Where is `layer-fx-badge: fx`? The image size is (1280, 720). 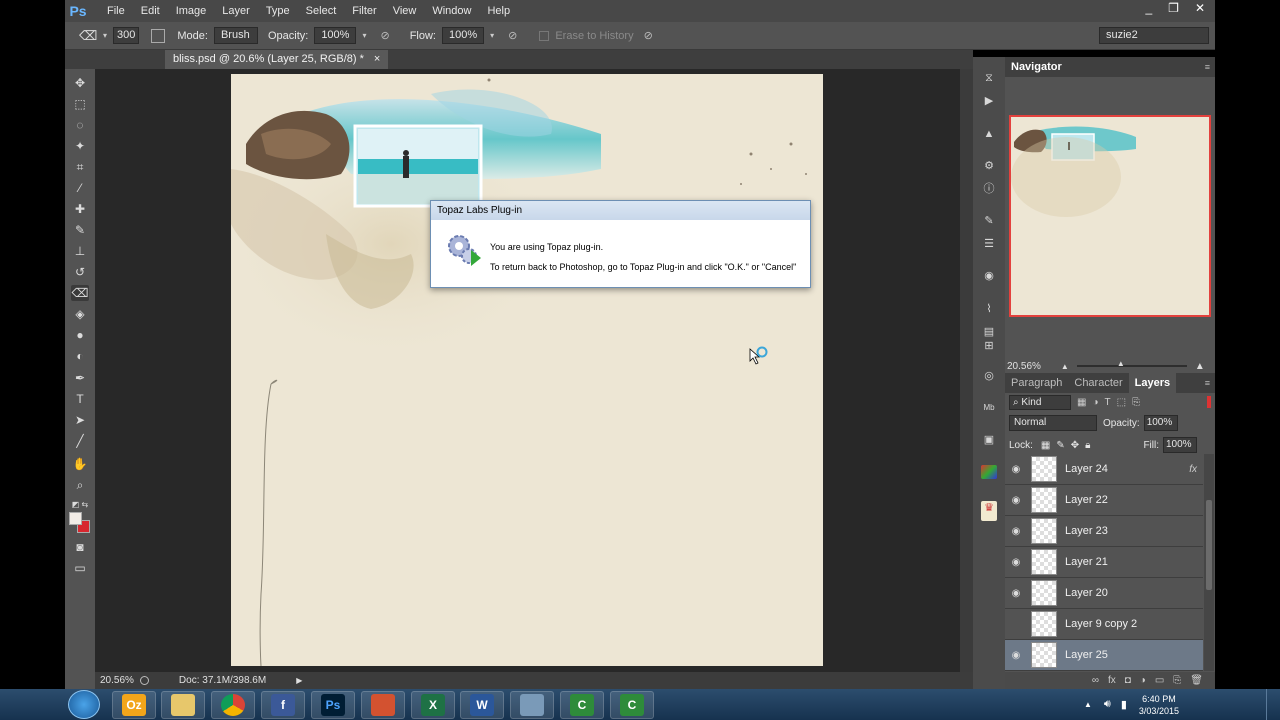 layer-fx-badge: fx is located at coordinates (1193, 469).